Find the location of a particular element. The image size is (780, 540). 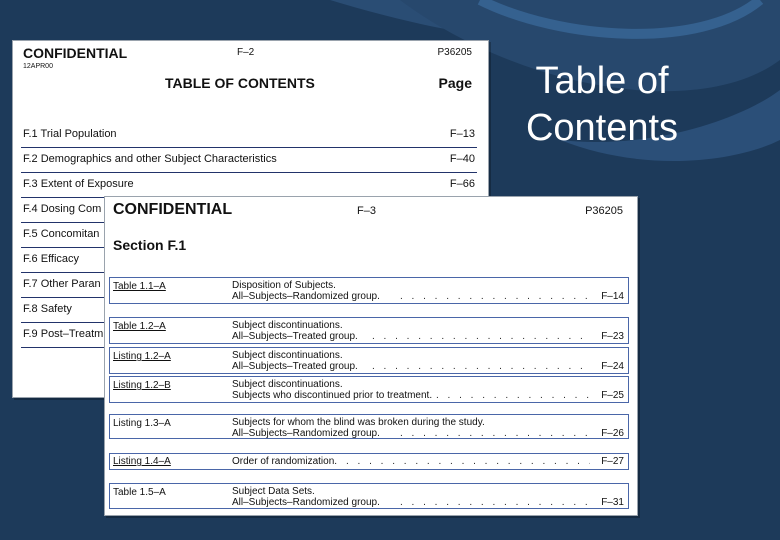

slide-title: Table of Contents is located at coordinates (602, 104).